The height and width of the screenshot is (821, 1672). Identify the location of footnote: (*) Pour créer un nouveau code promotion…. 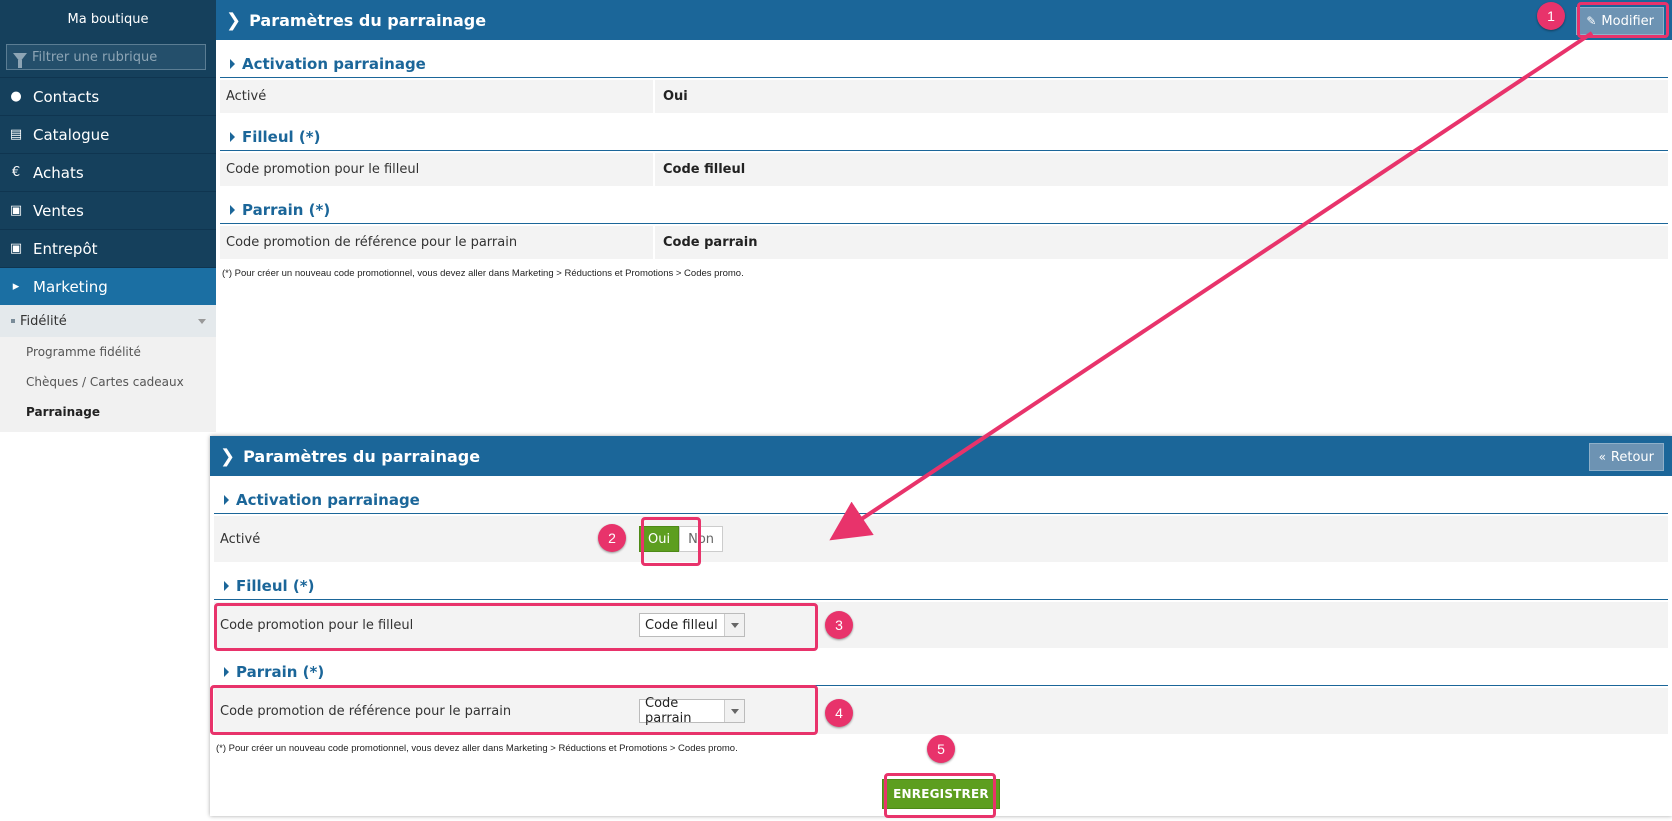
(483, 273).